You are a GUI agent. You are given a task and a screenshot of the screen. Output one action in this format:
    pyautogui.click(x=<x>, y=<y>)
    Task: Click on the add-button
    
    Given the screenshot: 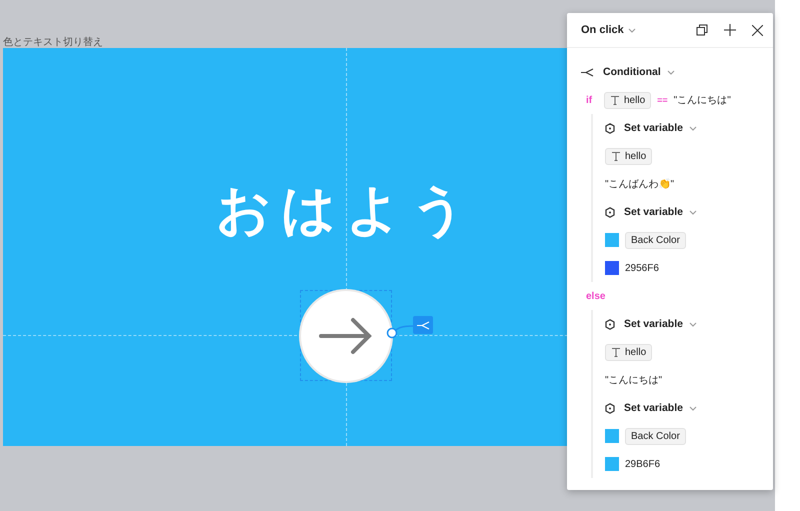 What is the action you would take?
    pyautogui.click(x=730, y=30)
    